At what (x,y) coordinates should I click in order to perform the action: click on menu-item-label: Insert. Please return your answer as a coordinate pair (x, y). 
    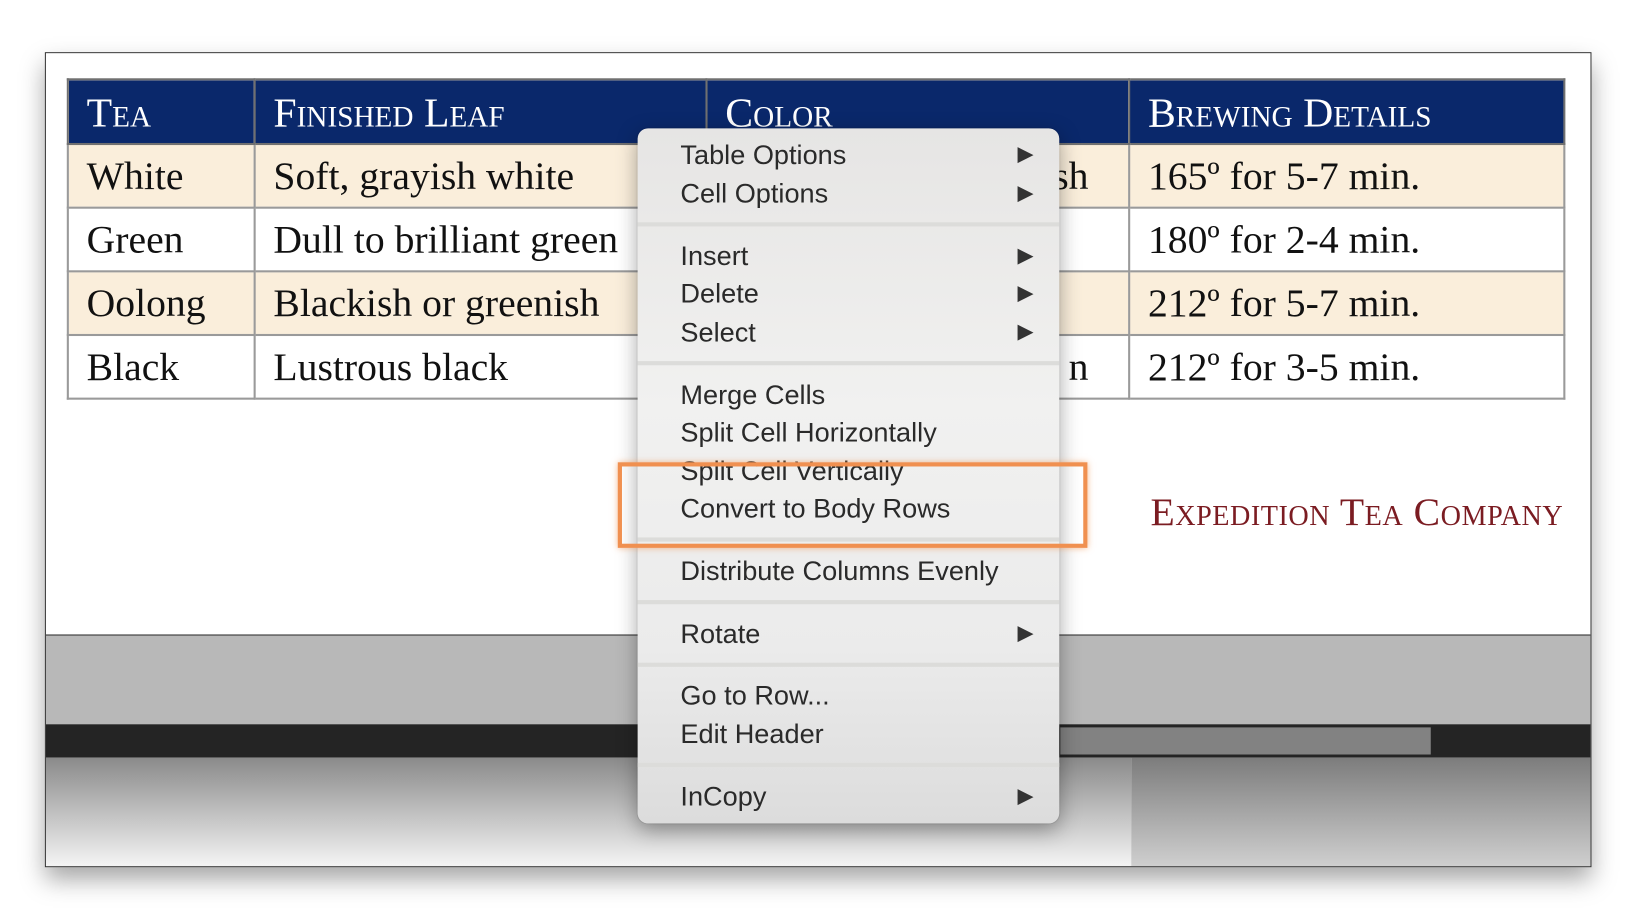
    Looking at the image, I should click on (714, 256).